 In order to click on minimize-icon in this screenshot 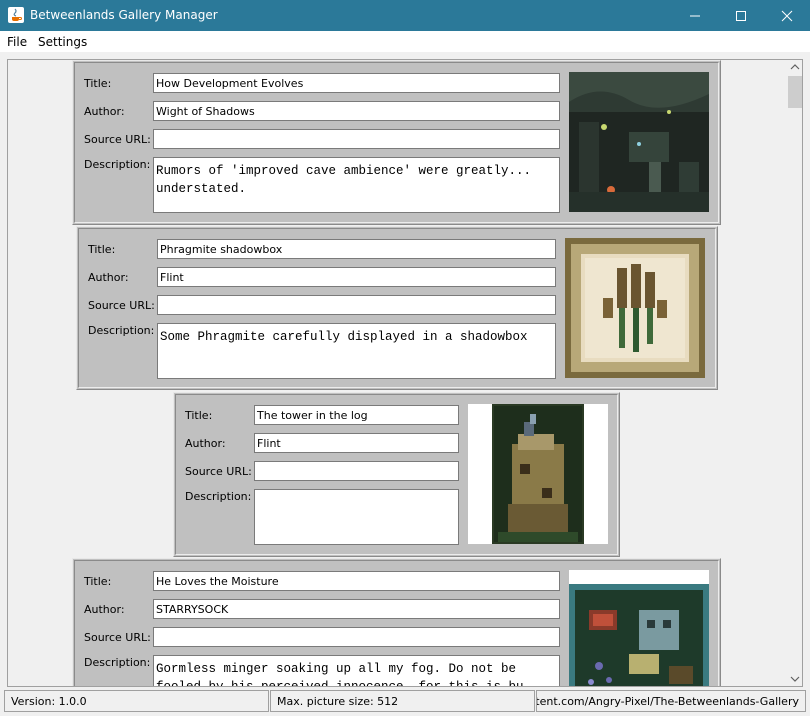, I will do `click(695, 15)`.